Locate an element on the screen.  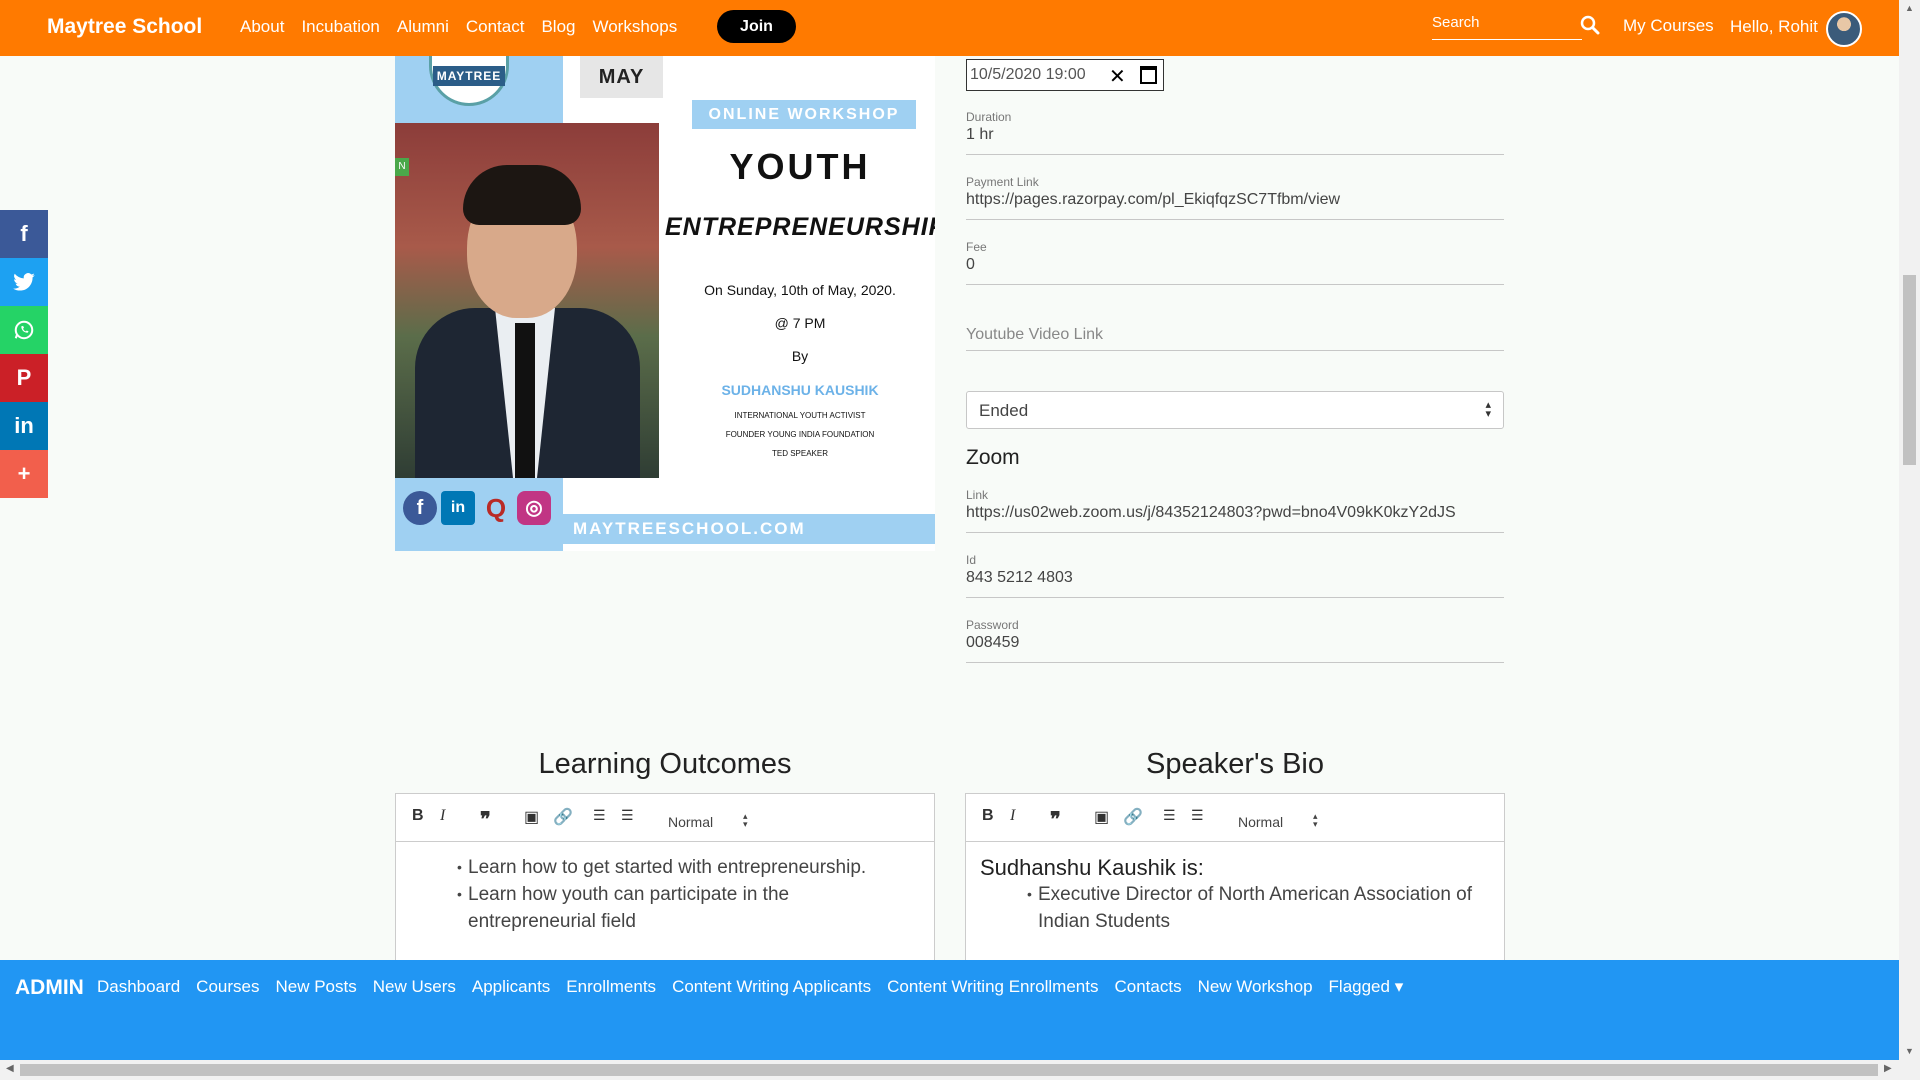
scroll-right-icon: ▶ is located at coordinates (1888, 1068).